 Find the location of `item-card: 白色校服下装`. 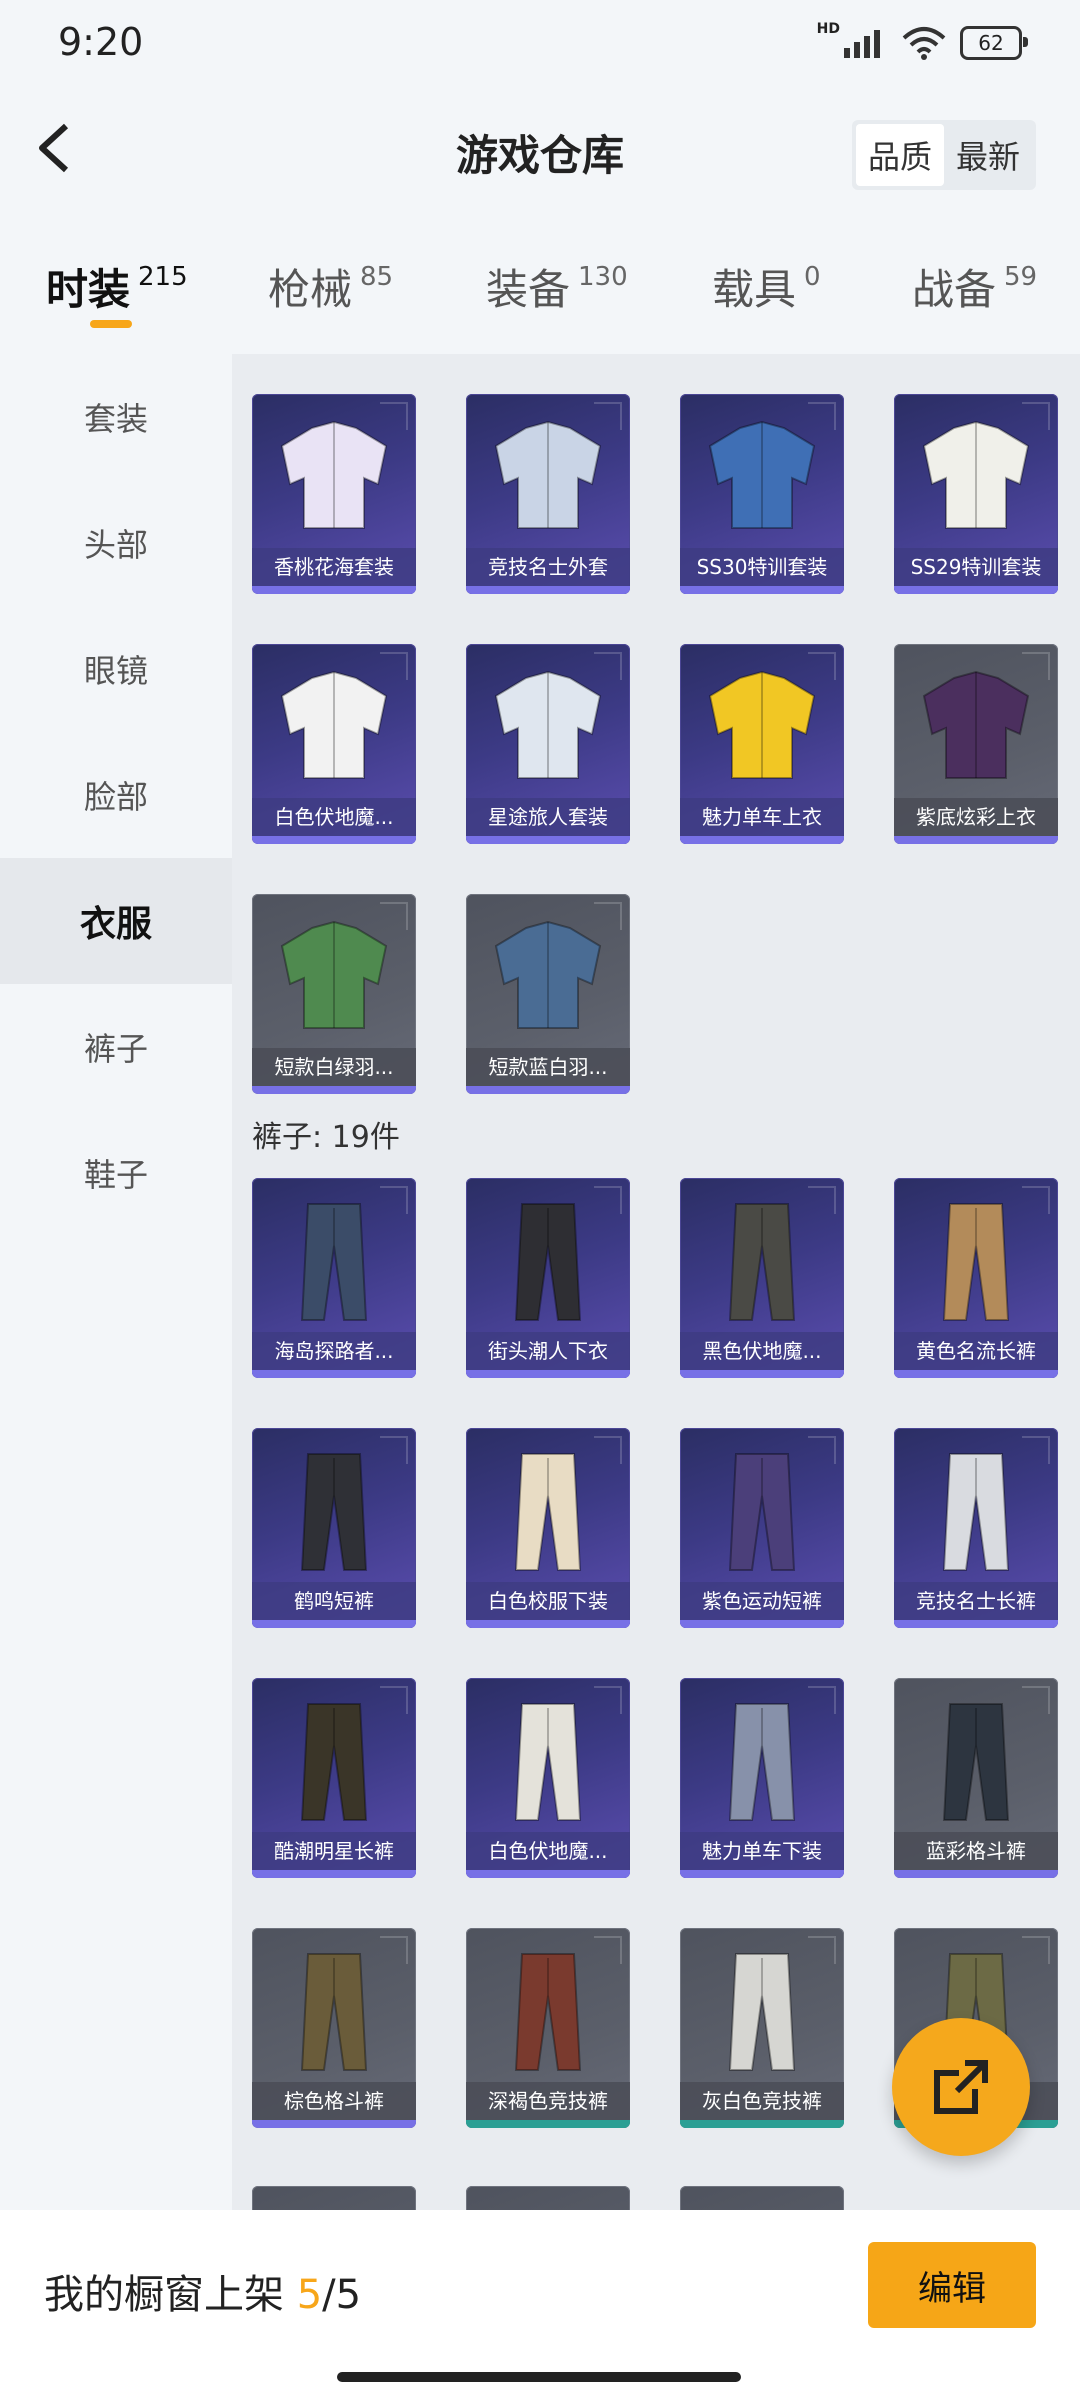

item-card: 白色校服下装 is located at coordinates (548, 1528).